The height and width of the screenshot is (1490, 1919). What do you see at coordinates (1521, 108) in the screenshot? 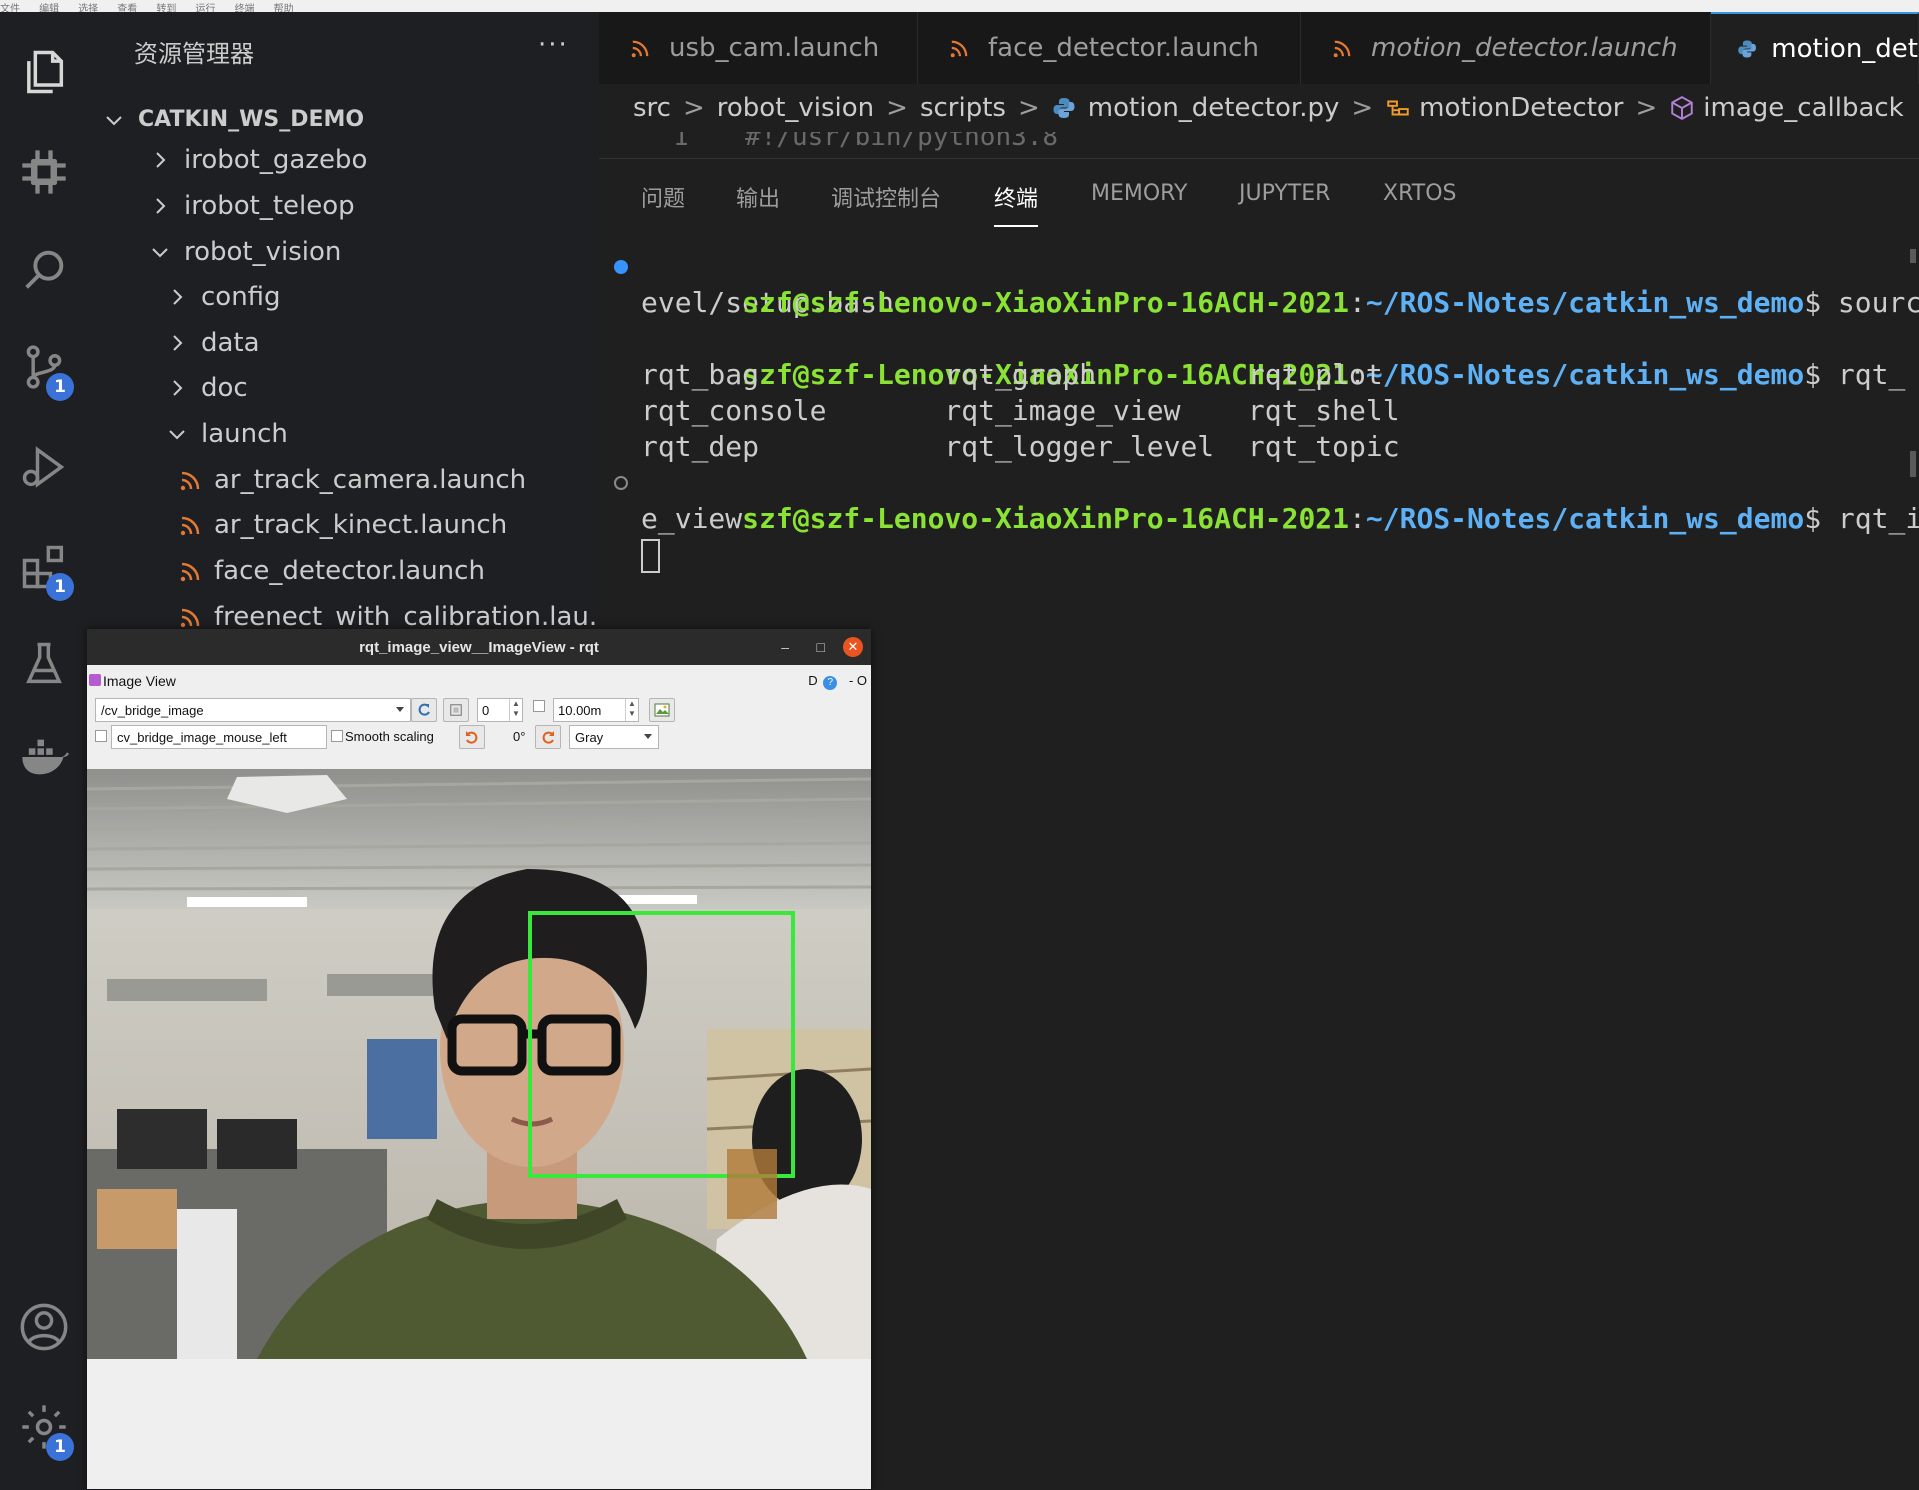
I see `breadcrumb-class: motionDetector` at bounding box center [1521, 108].